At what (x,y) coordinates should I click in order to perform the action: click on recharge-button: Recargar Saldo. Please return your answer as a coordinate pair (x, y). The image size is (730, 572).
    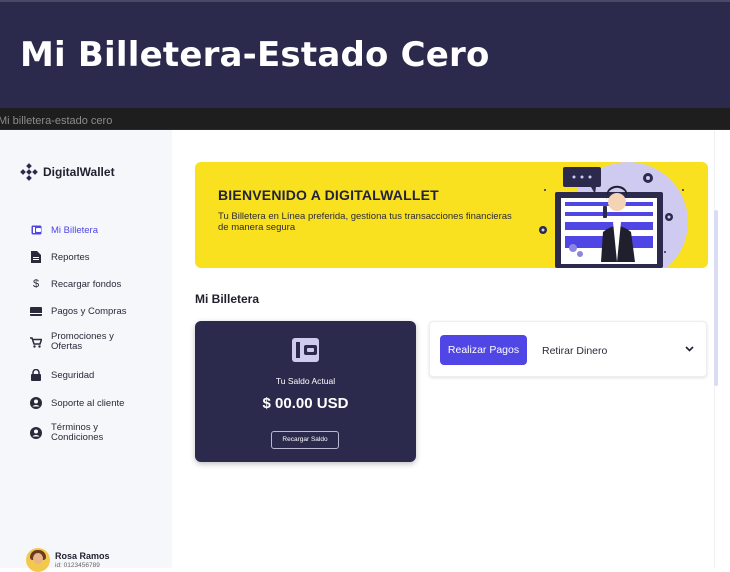
    Looking at the image, I should click on (305, 440).